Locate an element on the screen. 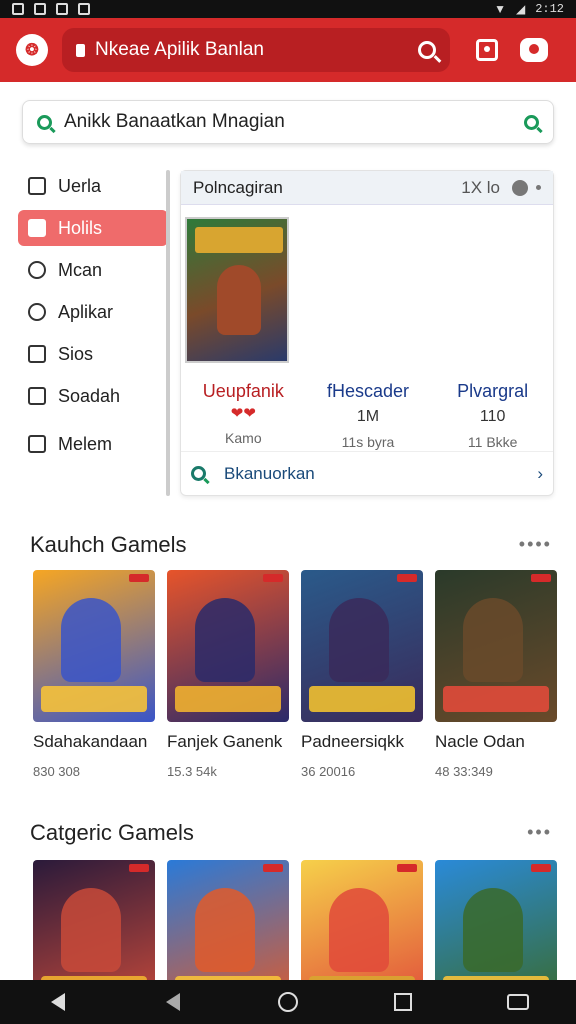 The image size is (576, 1024). game-card: Fanjek Ganenk 15.3 54k is located at coordinates (228, 674).